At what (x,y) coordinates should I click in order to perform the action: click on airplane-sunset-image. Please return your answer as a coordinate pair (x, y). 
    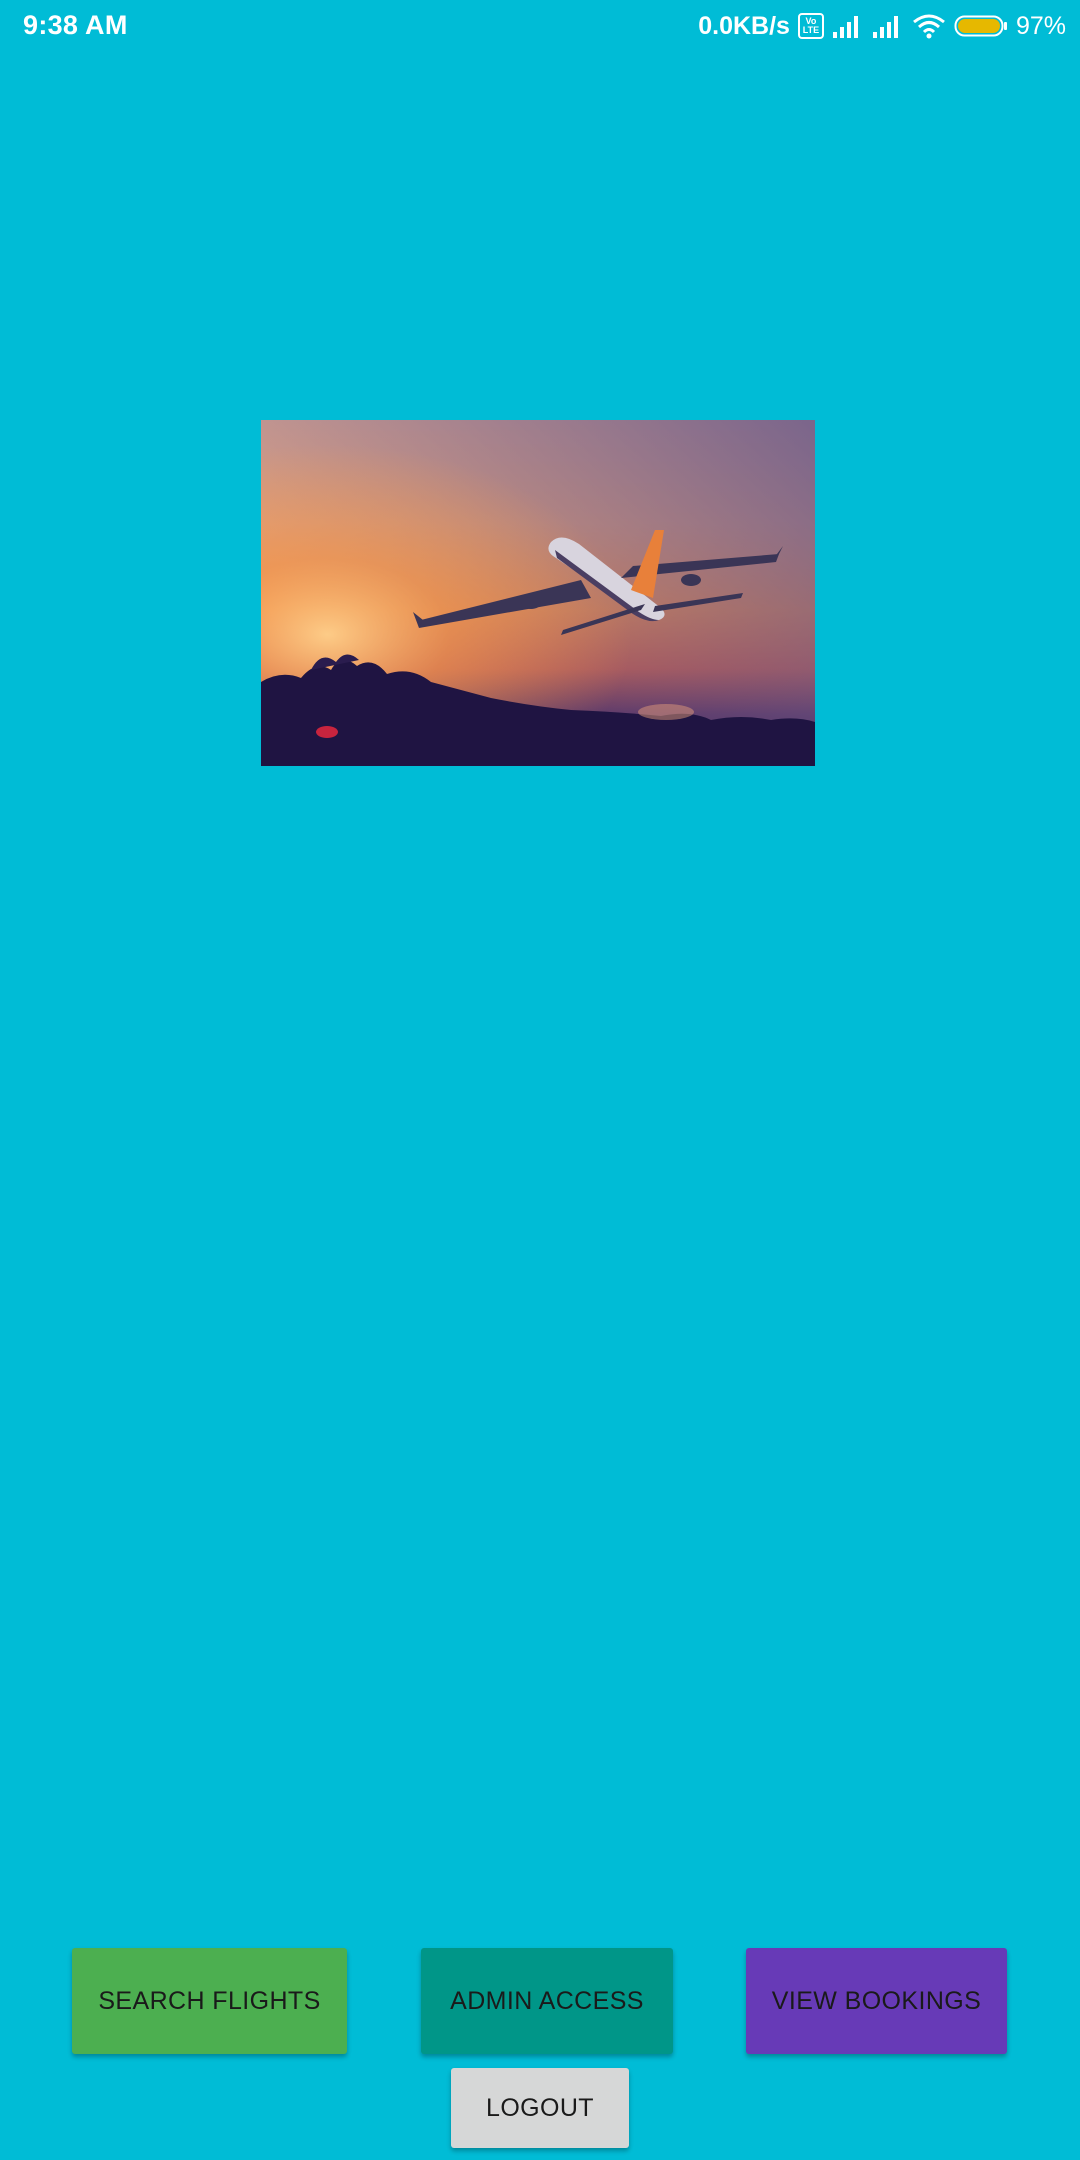
    Looking at the image, I should click on (538, 593).